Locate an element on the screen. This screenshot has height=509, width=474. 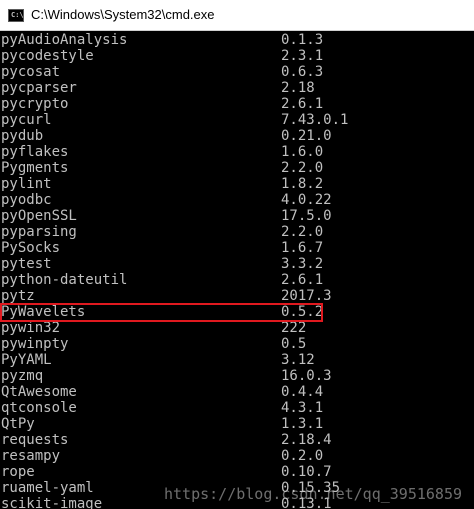
package-version: 2.18.4 is located at coordinates (306, 440).